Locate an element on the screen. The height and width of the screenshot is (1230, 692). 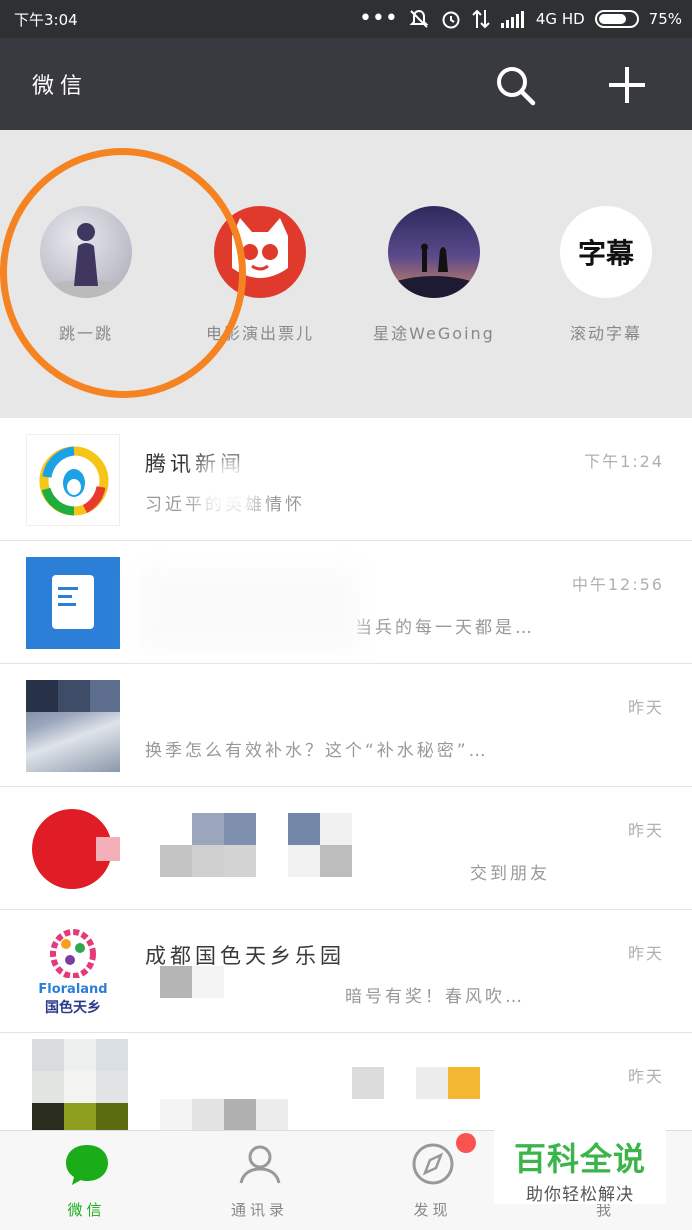
badge-dot is located at coordinates (465, 1143).